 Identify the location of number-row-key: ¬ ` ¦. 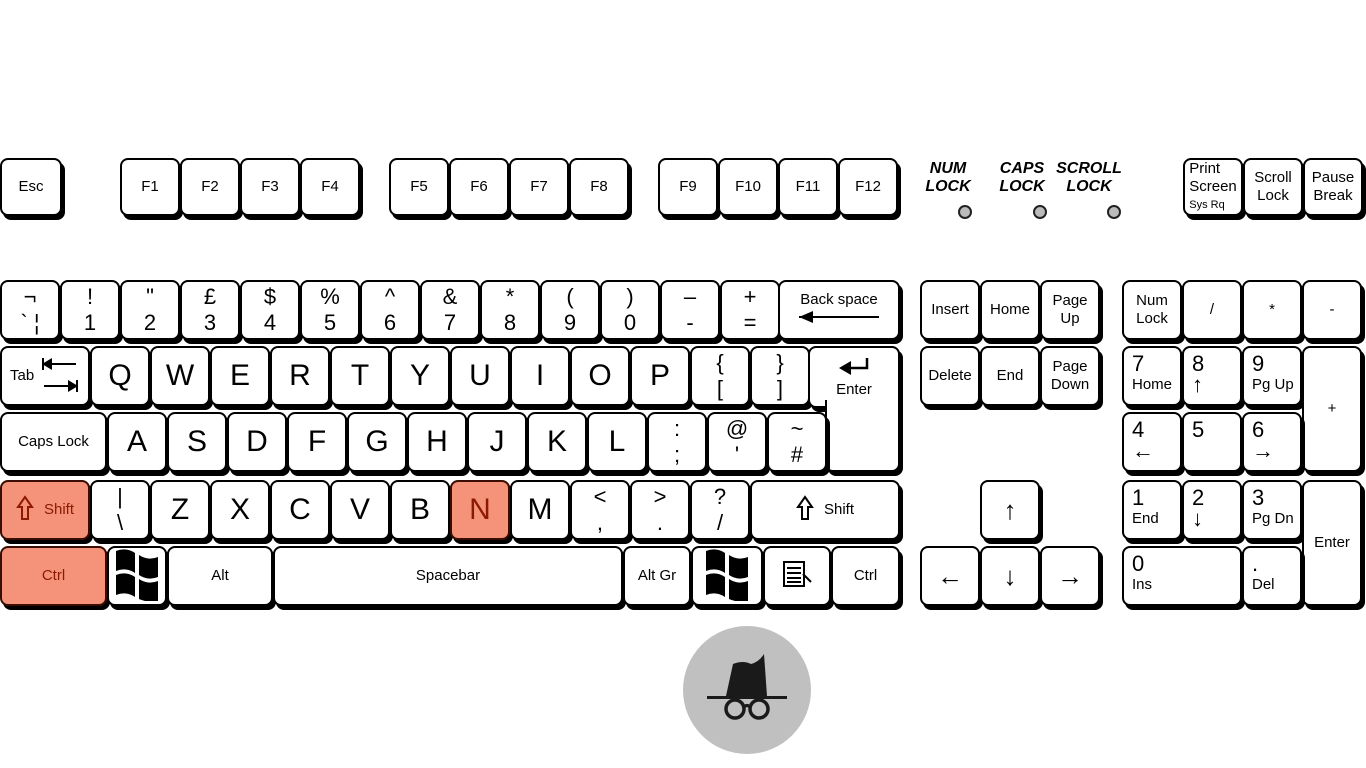
(30, 310).